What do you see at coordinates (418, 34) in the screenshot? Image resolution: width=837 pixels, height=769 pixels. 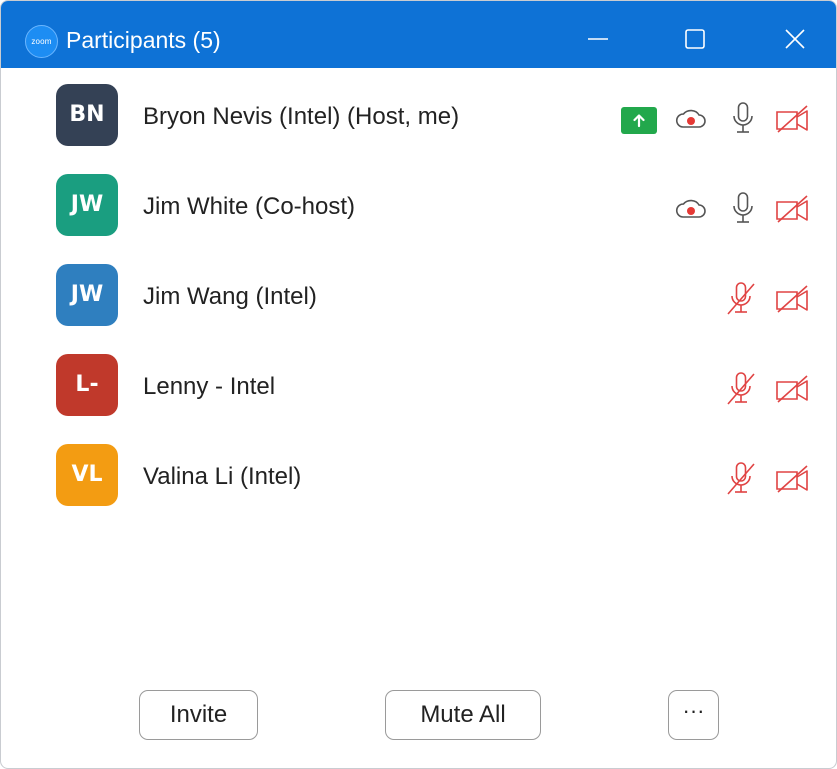 I see `title-bar: zoom Participants (5)` at bounding box center [418, 34].